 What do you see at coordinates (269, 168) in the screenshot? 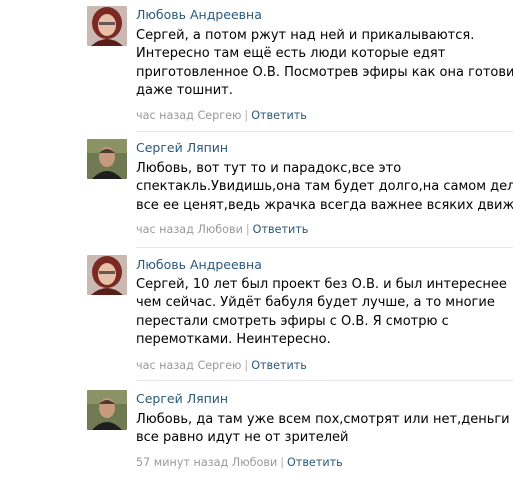
I see `comment-line: Любовь, вот тут то и парадокс,все это` at bounding box center [269, 168].